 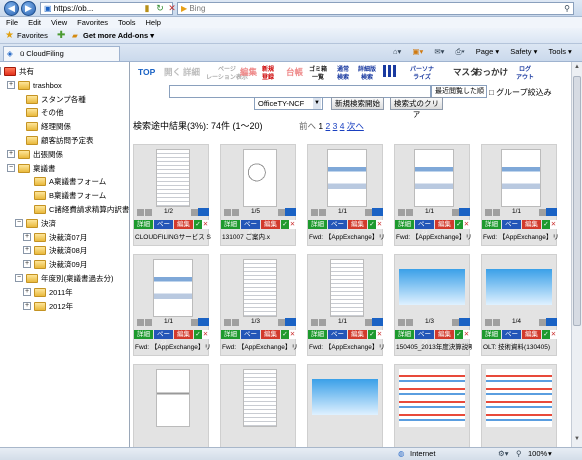 I want to click on group-filter-label: □ グループ絞込み, so click(x=520, y=92).